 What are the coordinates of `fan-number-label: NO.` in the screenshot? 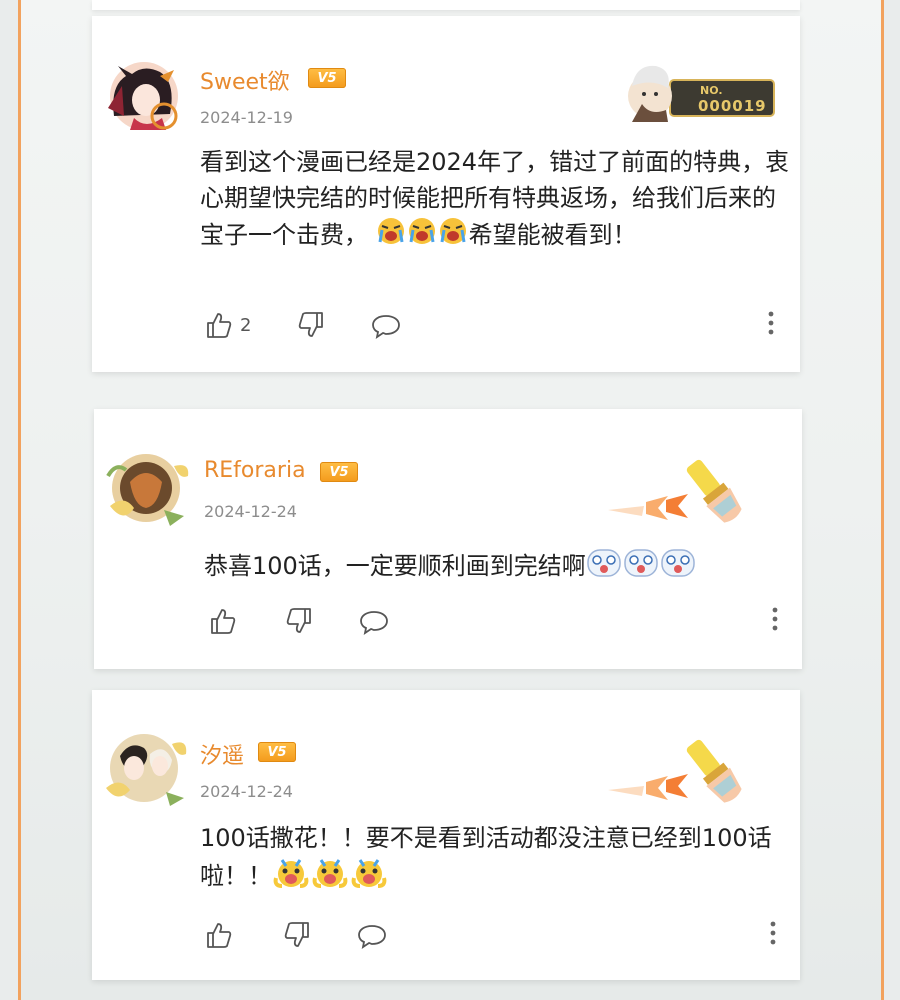 It's located at (711, 90).